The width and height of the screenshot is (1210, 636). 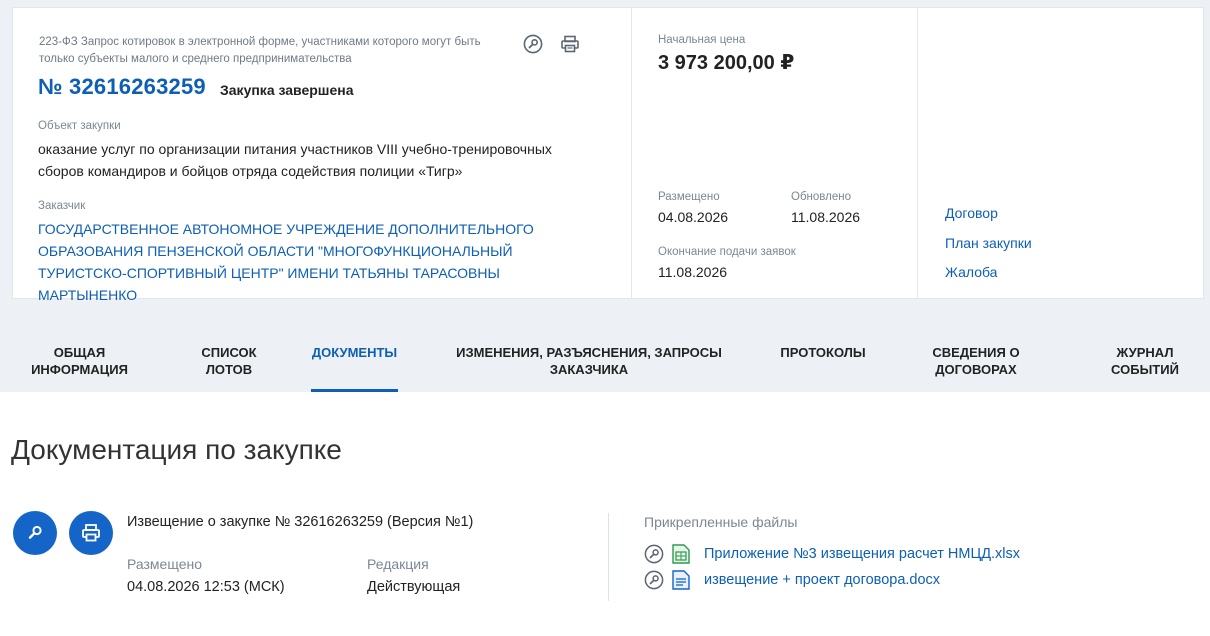 What do you see at coordinates (681, 580) in the screenshot?
I see `docx-file-icon` at bounding box center [681, 580].